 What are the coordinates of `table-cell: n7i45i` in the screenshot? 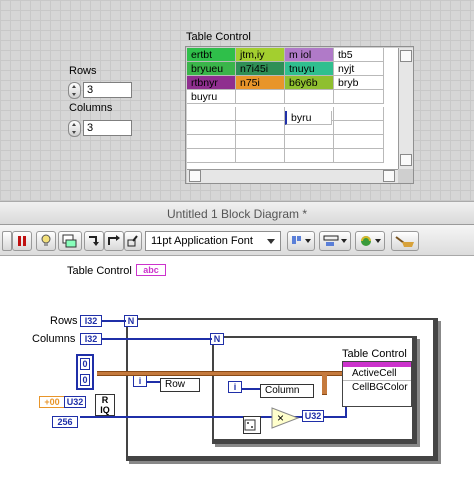 It's located at (260, 69).